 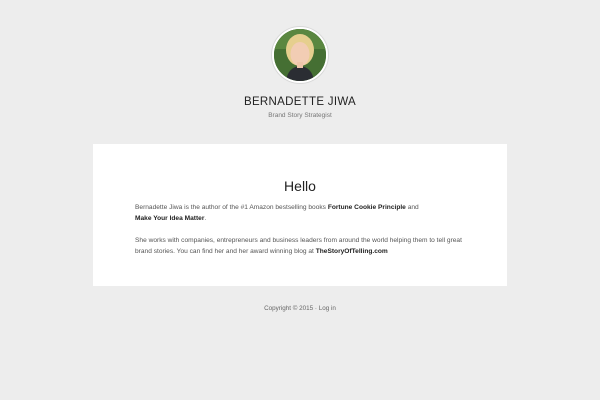 What do you see at coordinates (300, 115) in the screenshot?
I see `site-description: Brand Story Strategist` at bounding box center [300, 115].